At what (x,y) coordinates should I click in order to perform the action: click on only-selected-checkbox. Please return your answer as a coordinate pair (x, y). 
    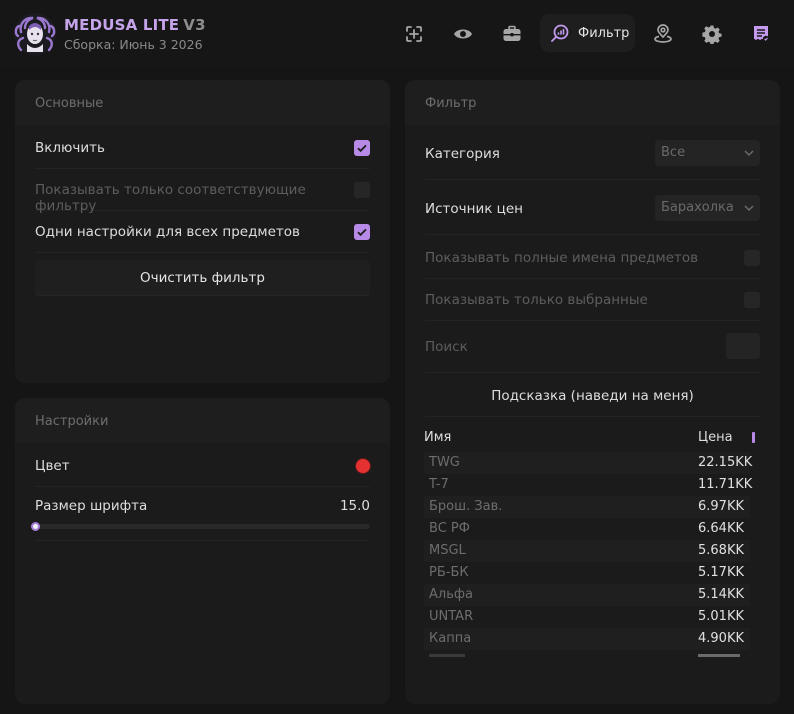
    Looking at the image, I should click on (752, 300).